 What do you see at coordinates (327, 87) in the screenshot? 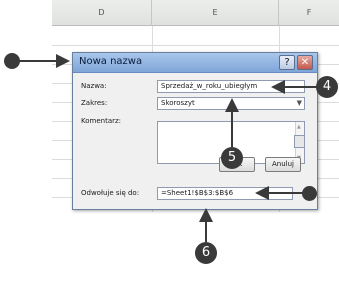
I see `callout-badge-4: 4` at bounding box center [327, 87].